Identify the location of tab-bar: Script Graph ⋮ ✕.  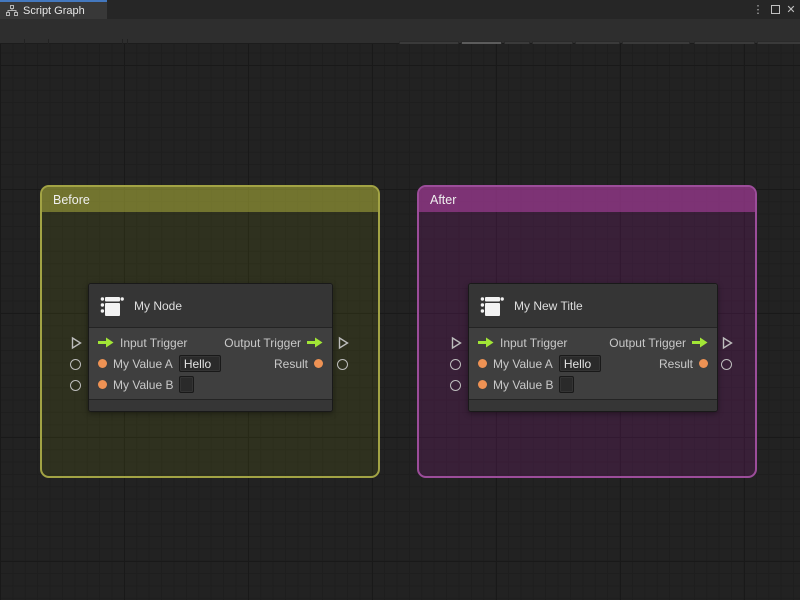
(400, 9).